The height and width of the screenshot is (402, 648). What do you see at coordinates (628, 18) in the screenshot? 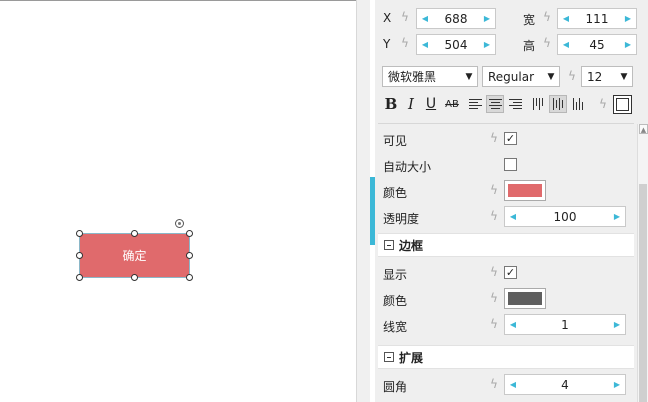
I see `width-increase-icon: ▶` at bounding box center [628, 18].